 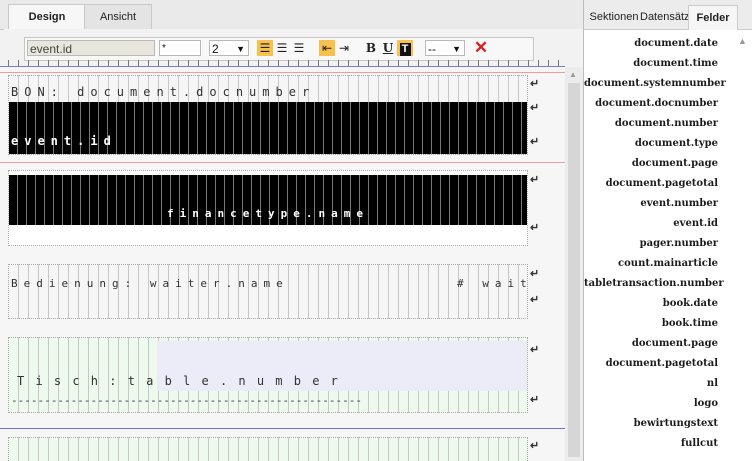 I want to click on tab-ansicht: Ansicht, so click(x=118, y=16).